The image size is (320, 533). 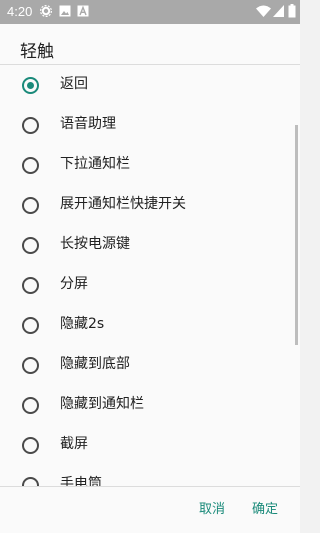 What do you see at coordinates (145, 285) in the screenshot?
I see `option-item: 分屏` at bounding box center [145, 285].